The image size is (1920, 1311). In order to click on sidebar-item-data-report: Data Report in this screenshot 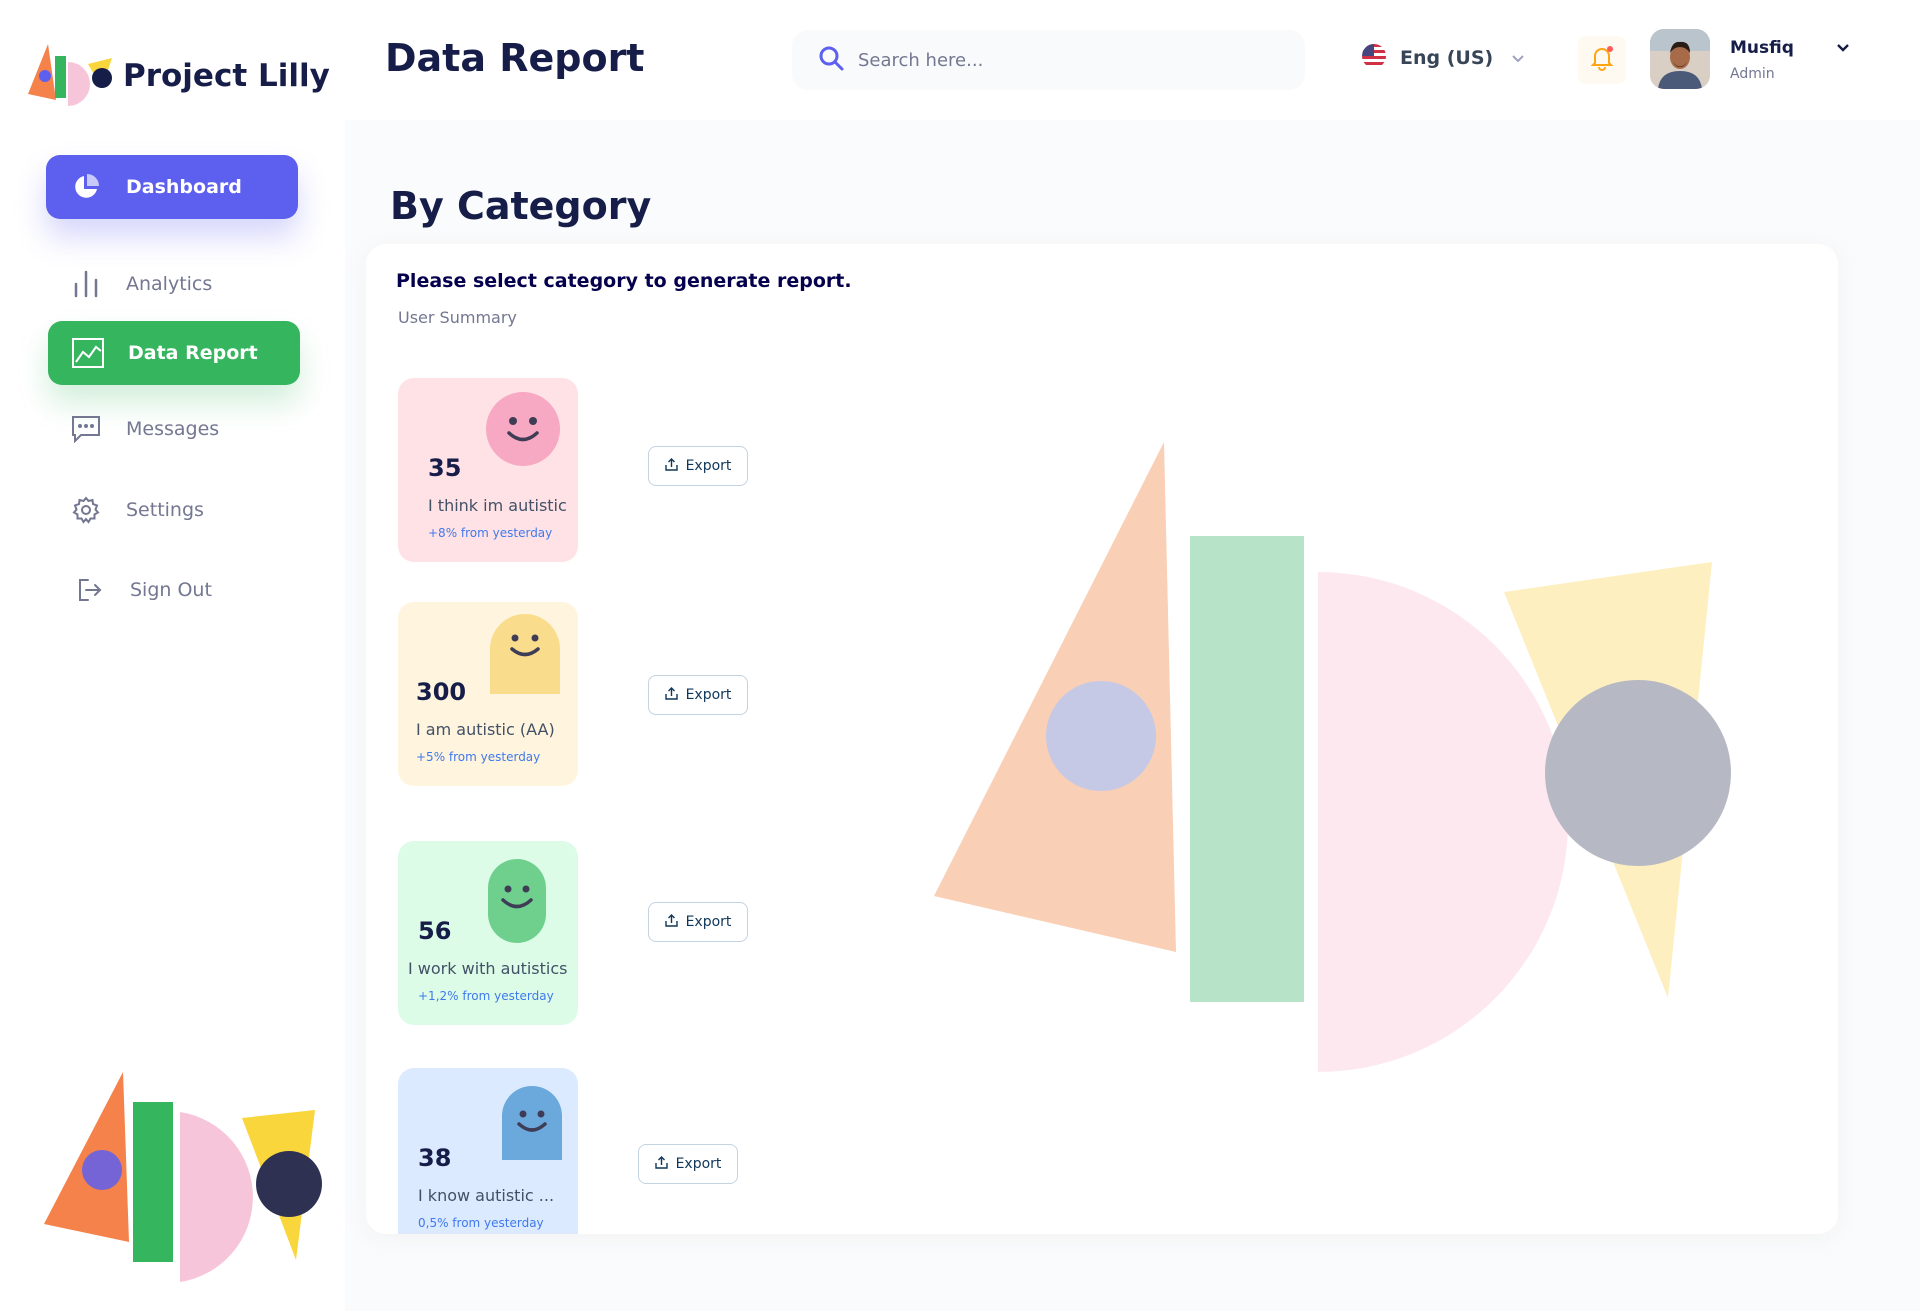, I will do `click(174, 353)`.